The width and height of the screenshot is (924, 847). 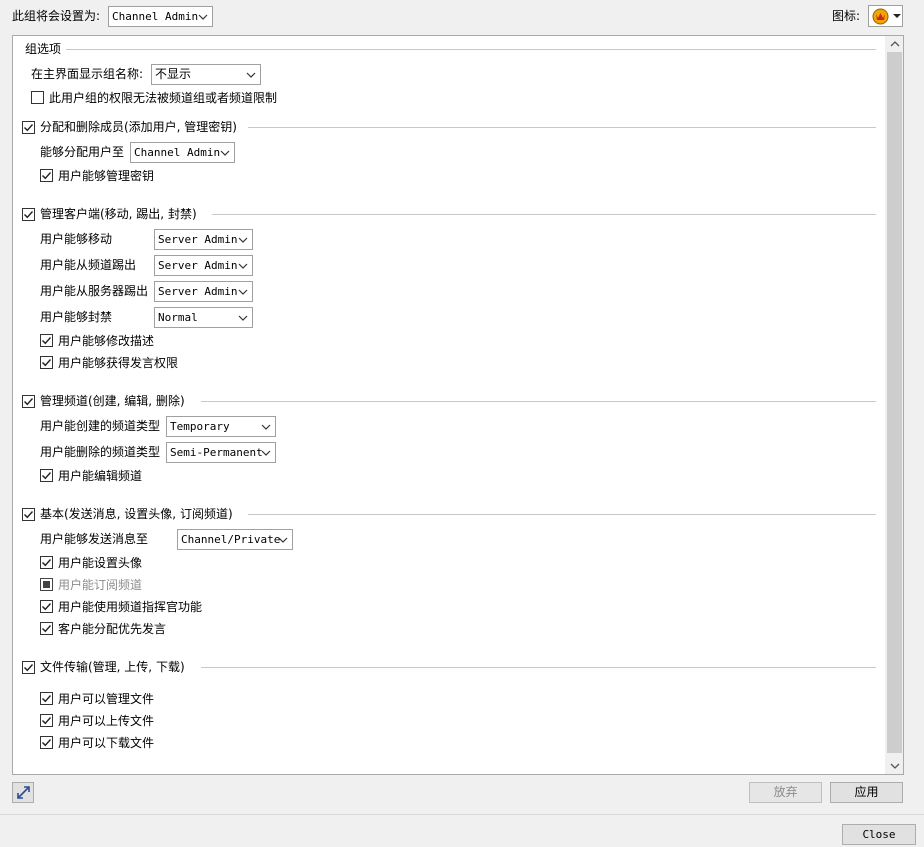 I want to click on channels-checkbox, so click(x=28, y=401).